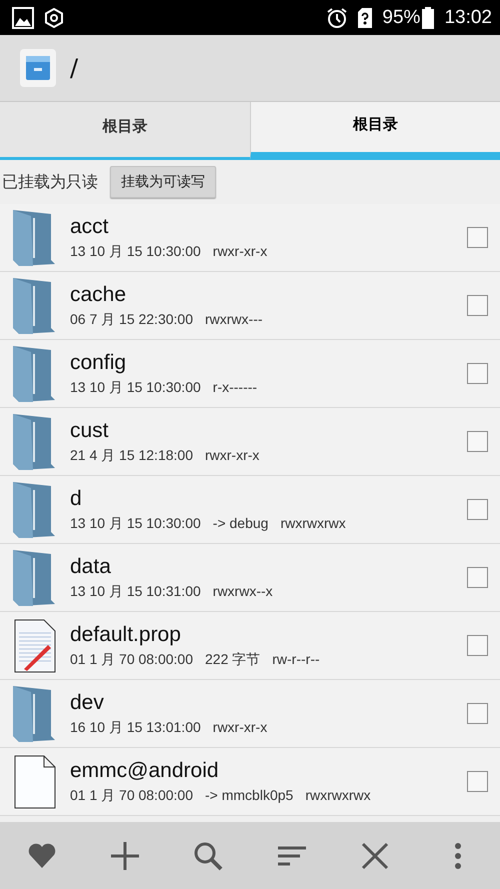 Image resolution: width=500 pixels, height=889 pixels. What do you see at coordinates (234, 319) in the screenshot?
I see `file-permissions: rwxrwx---` at bounding box center [234, 319].